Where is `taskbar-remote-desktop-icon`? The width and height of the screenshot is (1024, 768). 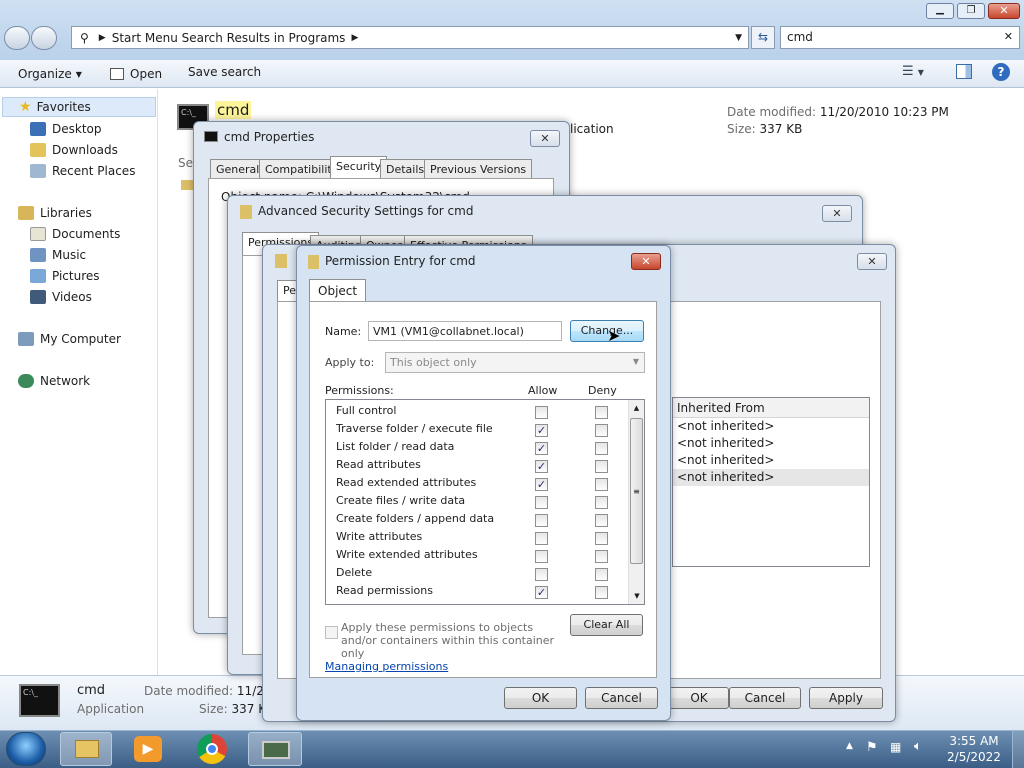
taskbar-remote-desktop-icon is located at coordinates (275, 749).